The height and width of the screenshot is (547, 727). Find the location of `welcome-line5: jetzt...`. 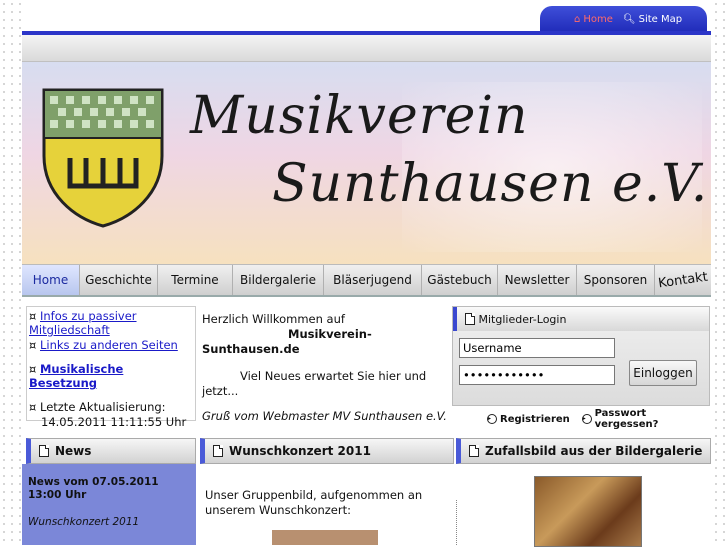

welcome-line5: jetzt... is located at coordinates (220, 391).